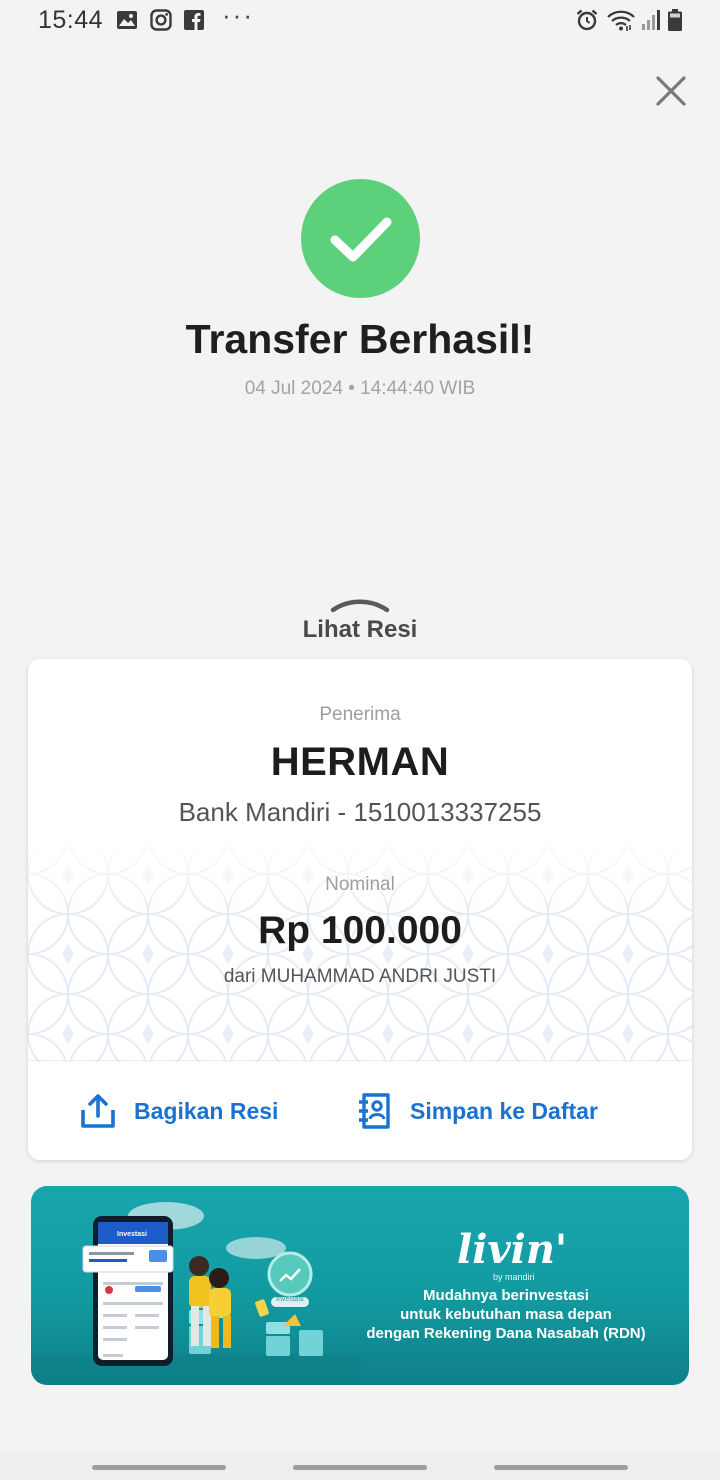  Describe the element at coordinates (360, 339) in the screenshot. I see `page-title: Transfer Berhasil!` at that location.